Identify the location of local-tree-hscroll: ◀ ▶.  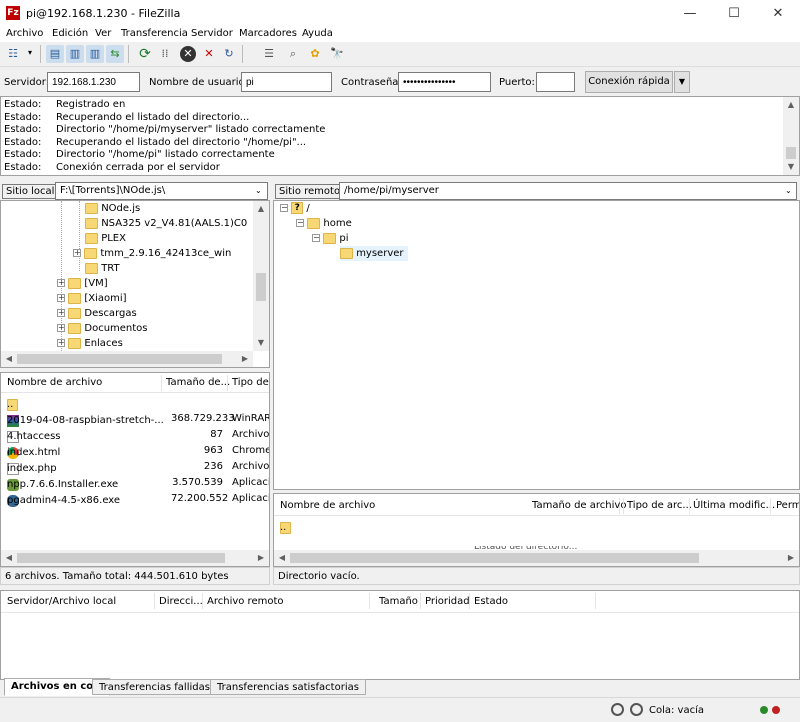
(127, 359).